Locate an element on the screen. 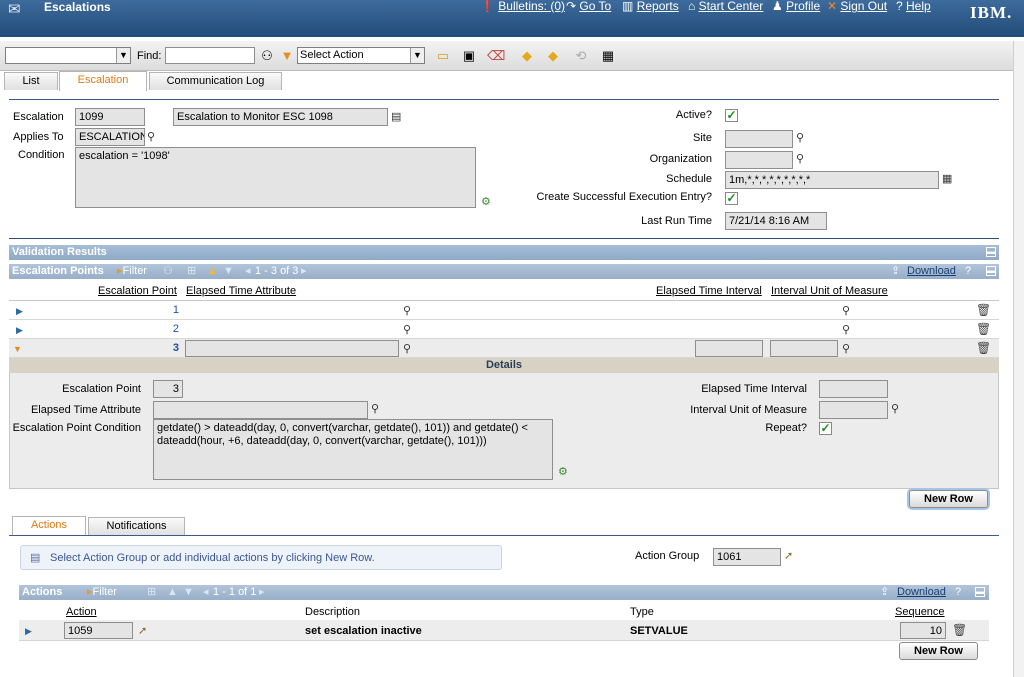 Image resolution: width=1024 pixels, height=677 pixels. validation-results-header: Validation Results ▬ is located at coordinates (504, 252).